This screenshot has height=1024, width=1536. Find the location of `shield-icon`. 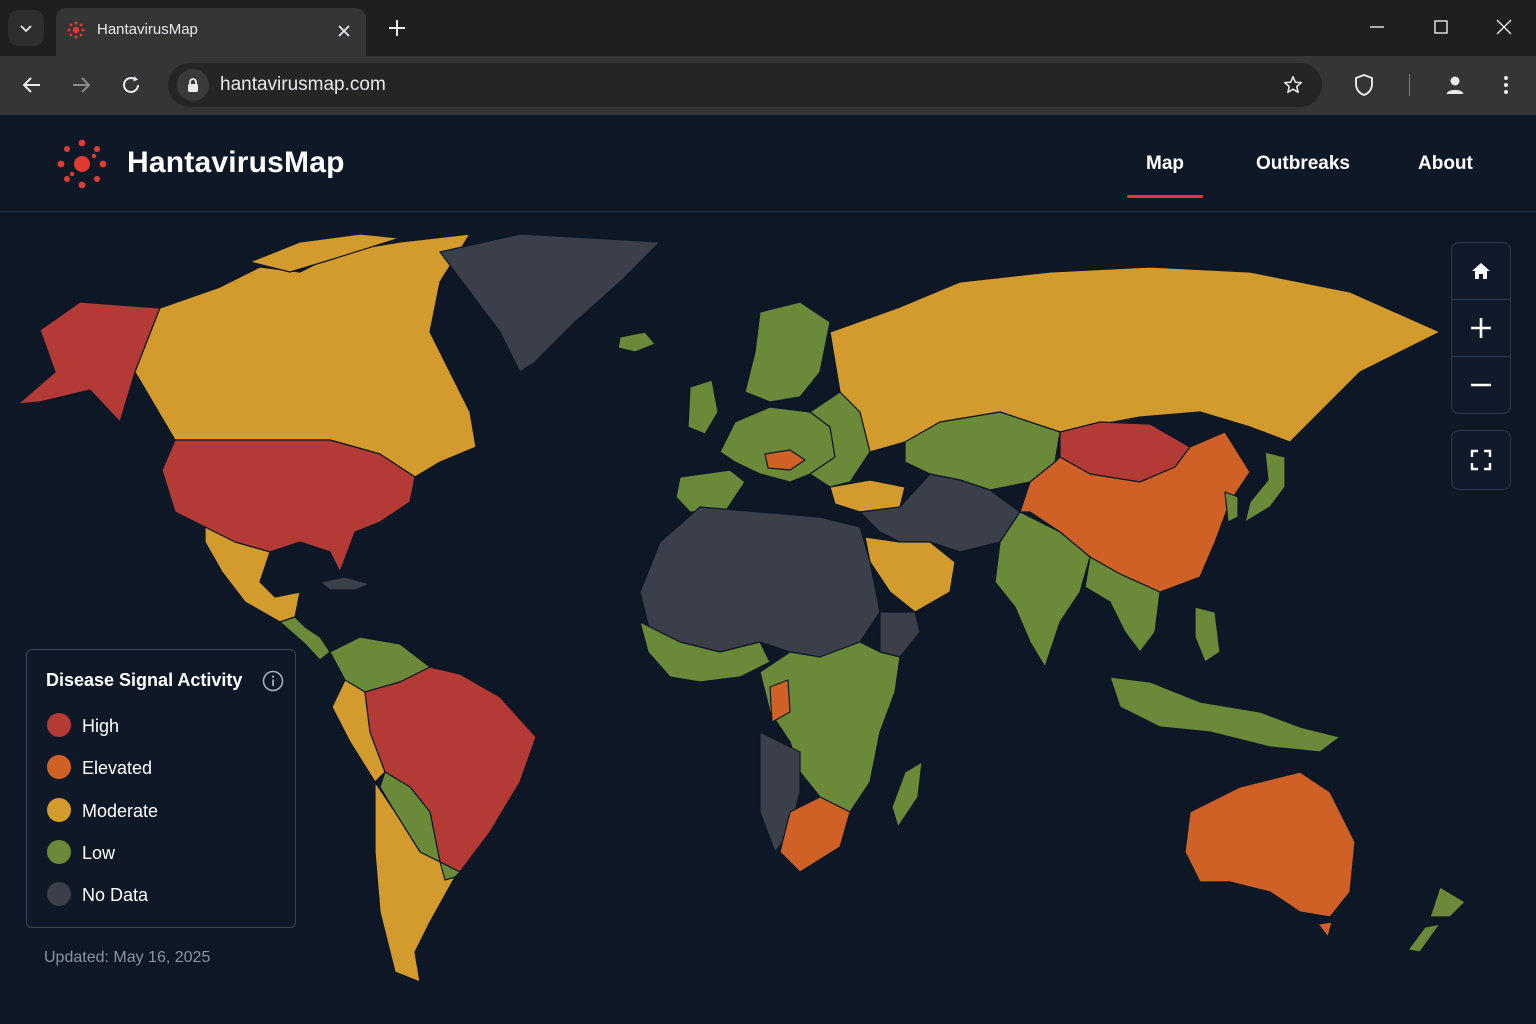

shield-icon is located at coordinates (1364, 85).